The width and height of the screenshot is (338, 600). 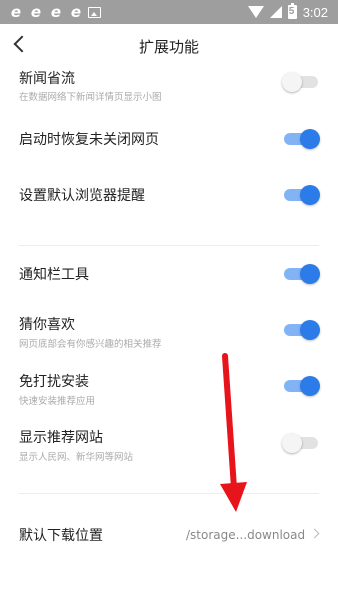 I want to click on annotation-arrow-icon, so click(x=233, y=432).